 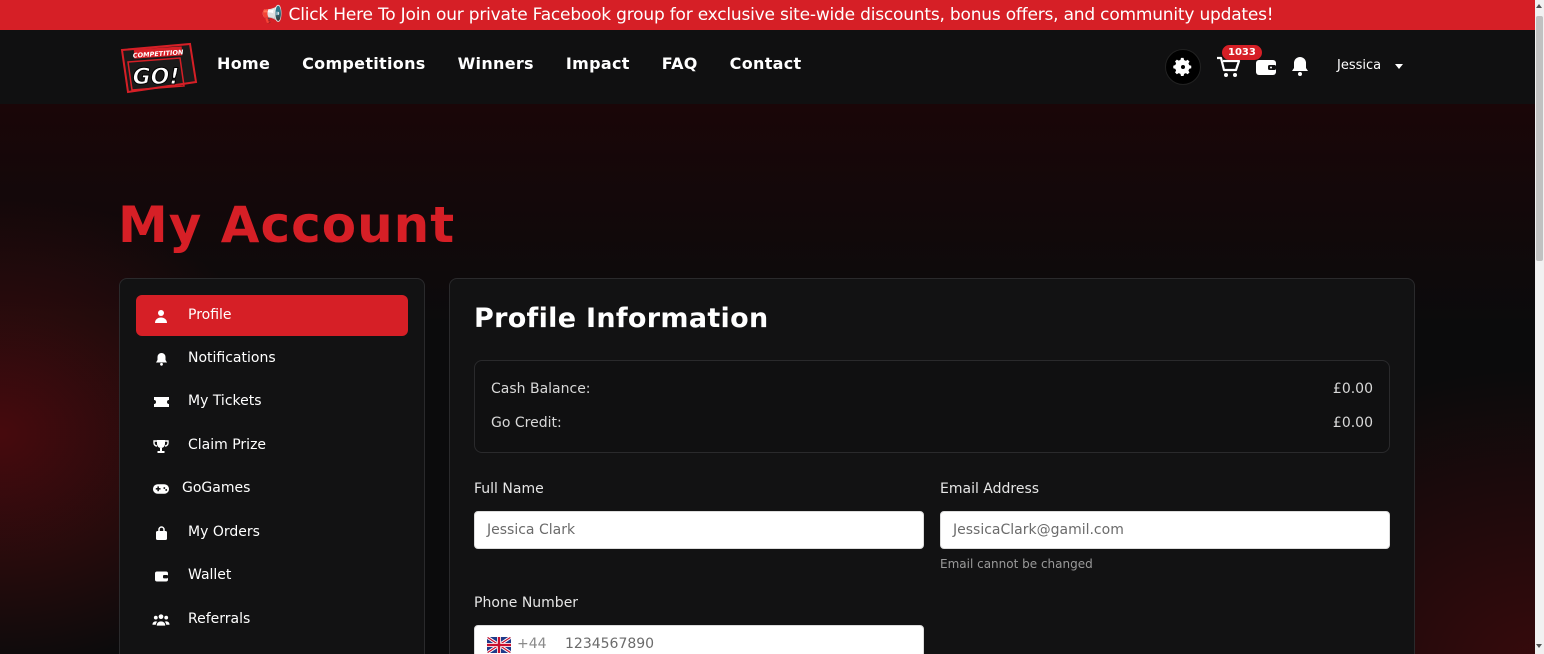 I want to click on chevron-down-icon, so click(x=1399, y=66).